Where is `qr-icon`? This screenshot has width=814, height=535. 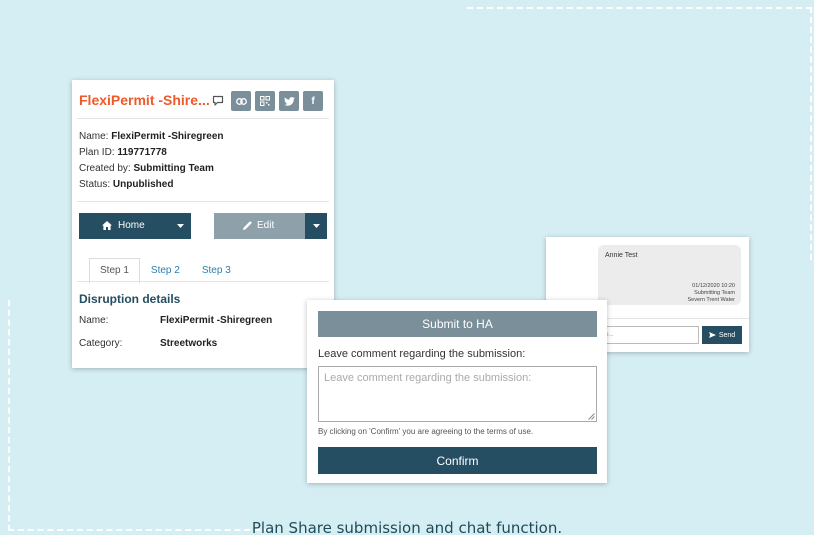 qr-icon is located at coordinates (265, 101).